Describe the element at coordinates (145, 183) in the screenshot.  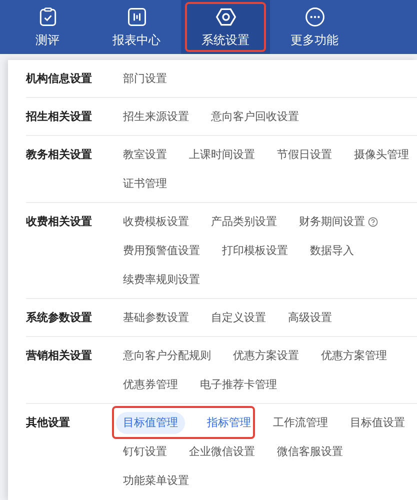
I see `settings-link: 证书管理` at that location.